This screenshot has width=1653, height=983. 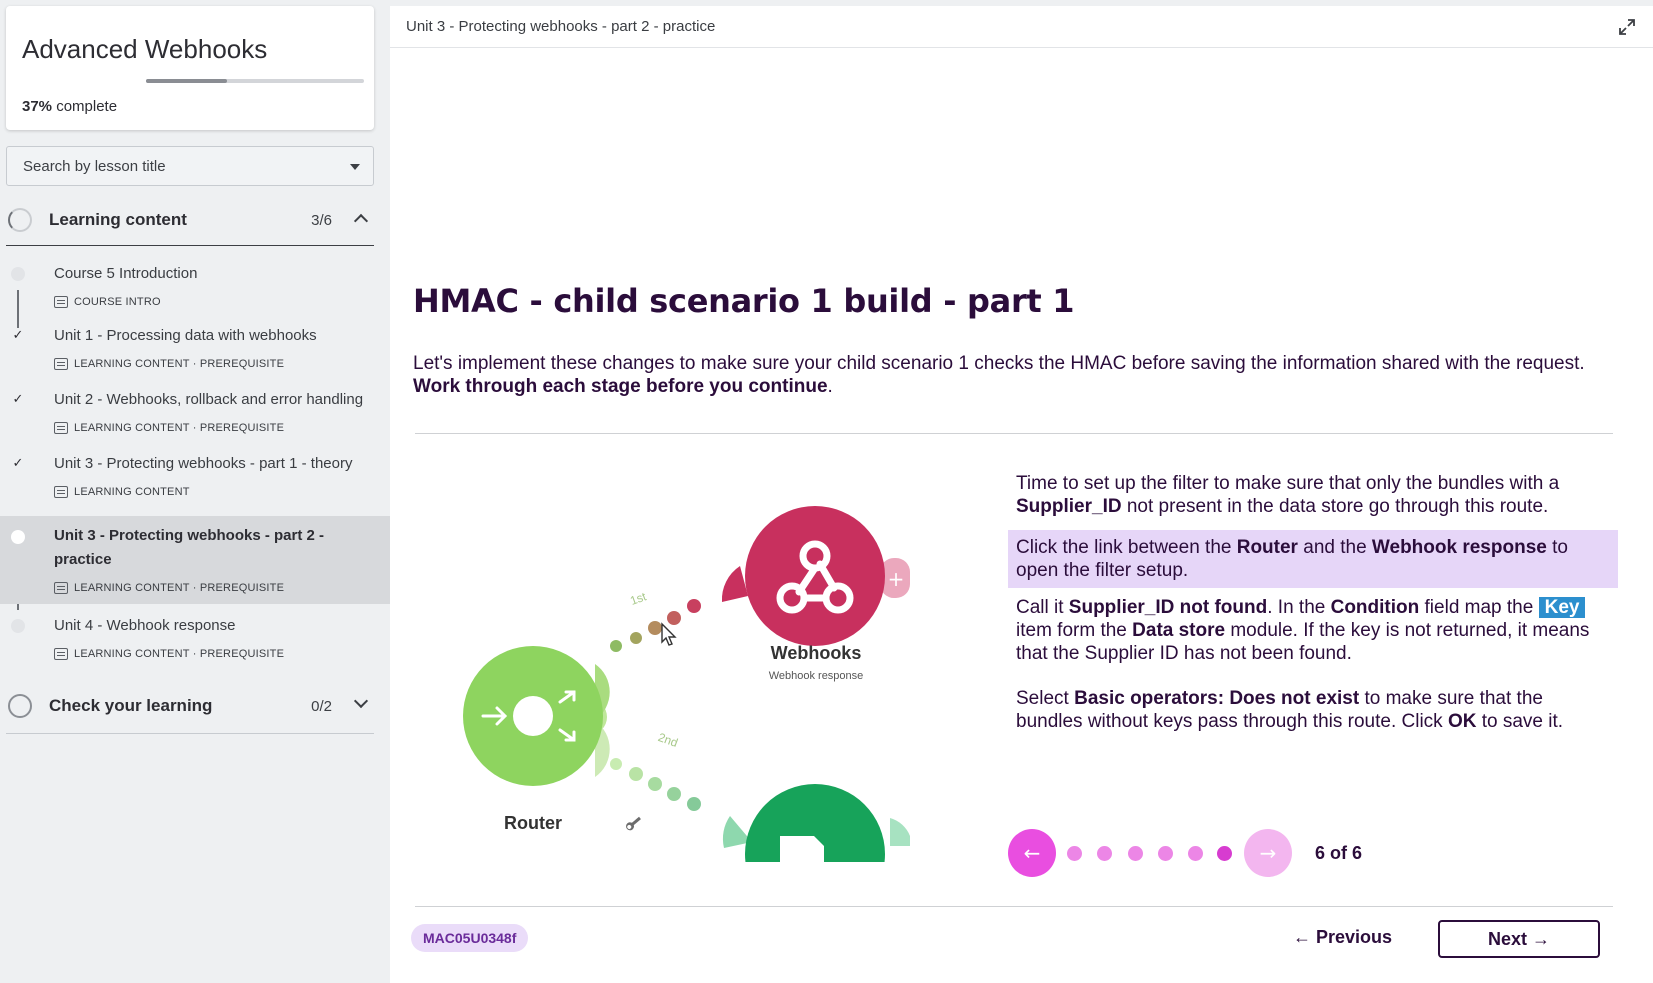 I want to click on carousel-dot-active, so click(x=1224, y=853).